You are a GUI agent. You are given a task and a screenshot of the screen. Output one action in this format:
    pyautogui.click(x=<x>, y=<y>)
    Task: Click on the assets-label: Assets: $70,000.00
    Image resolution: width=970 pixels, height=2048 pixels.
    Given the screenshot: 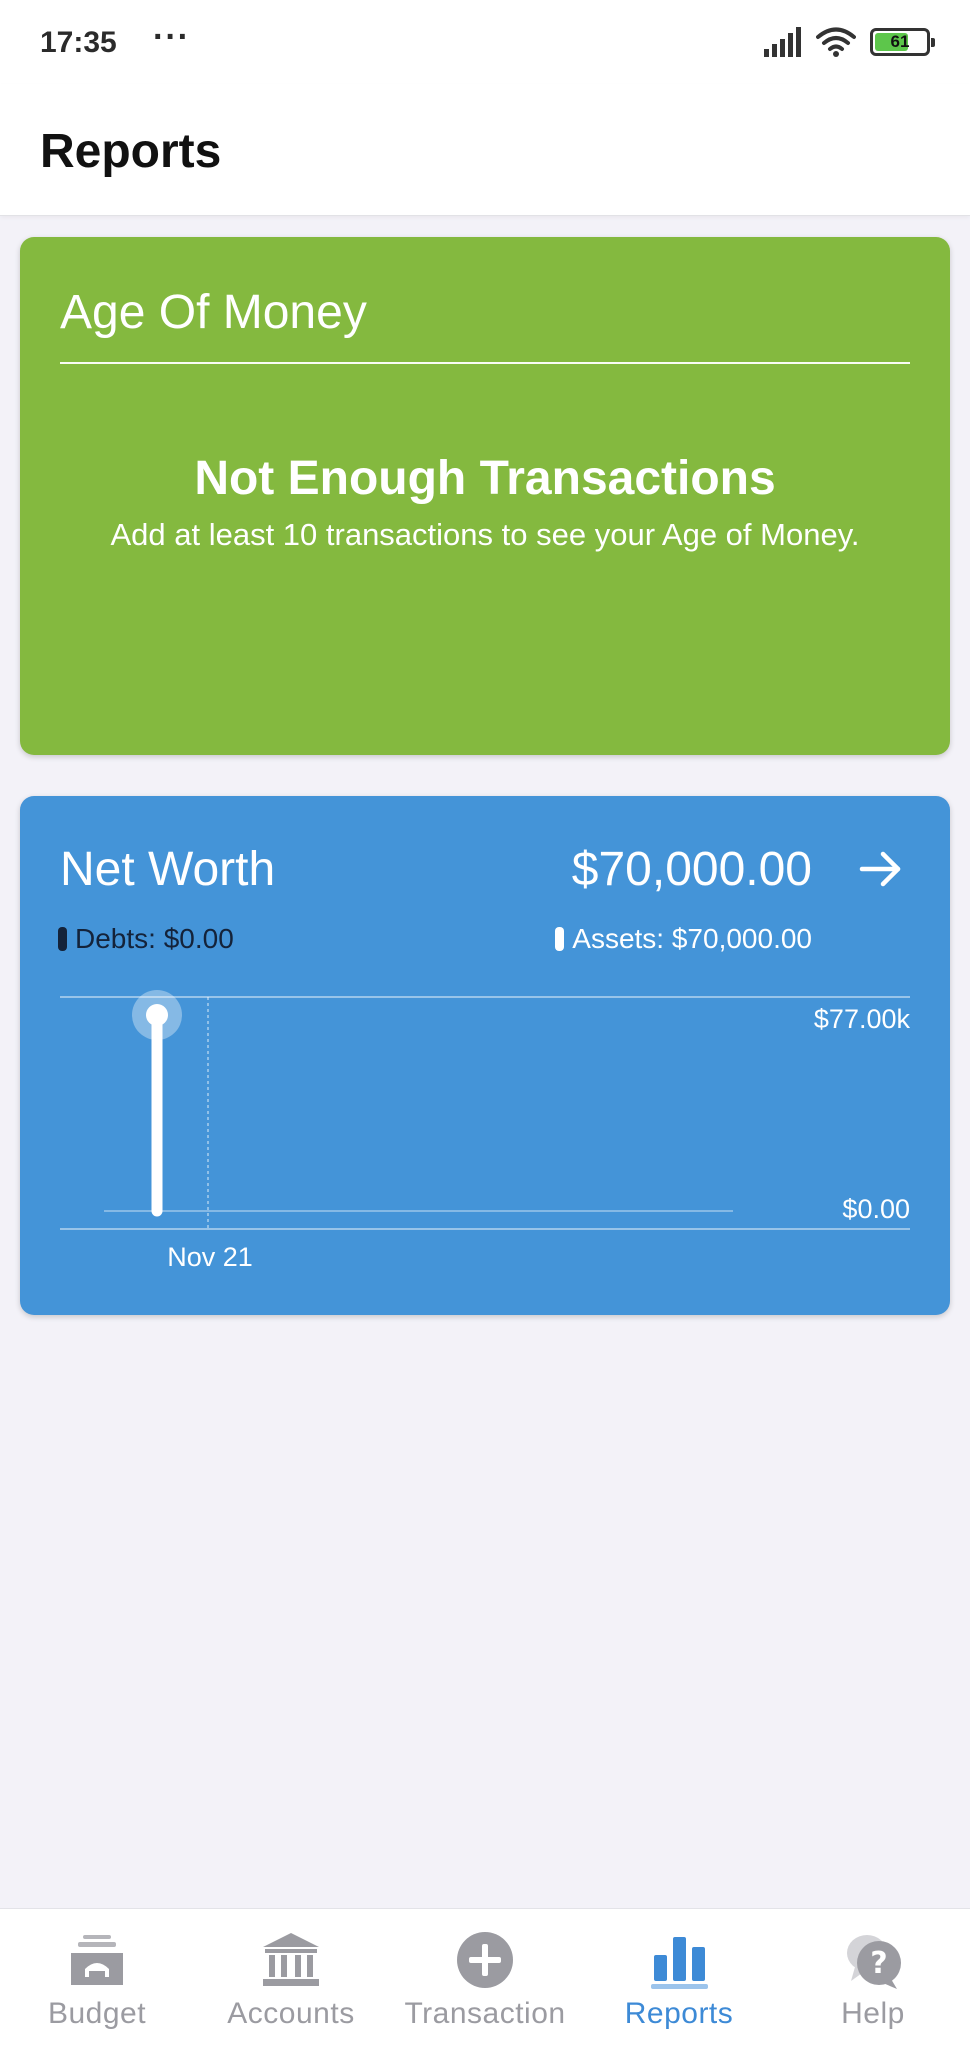 What is the action you would take?
    pyautogui.click(x=692, y=938)
    